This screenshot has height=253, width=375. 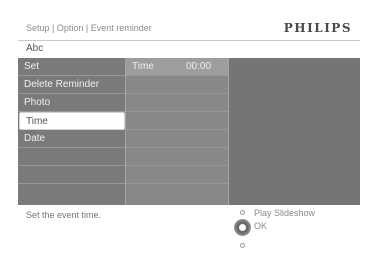 I want to click on menu-item-delete-reminder: Delete Reminder, so click(x=71, y=85).